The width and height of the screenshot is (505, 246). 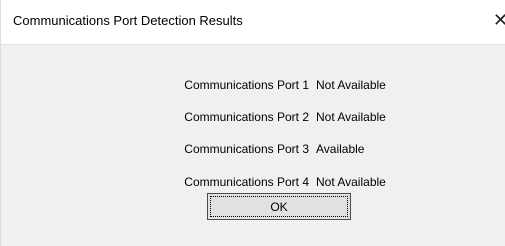 What do you see at coordinates (128, 20) in the screenshot?
I see `window-title: Communications Port Detection Results` at bounding box center [128, 20].